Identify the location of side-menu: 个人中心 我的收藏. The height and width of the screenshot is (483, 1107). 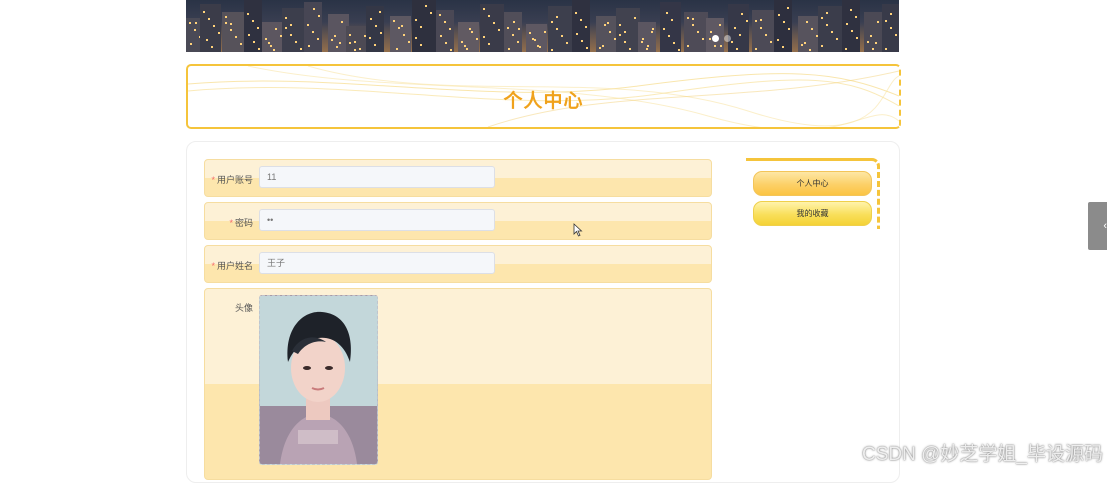
(813, 193).